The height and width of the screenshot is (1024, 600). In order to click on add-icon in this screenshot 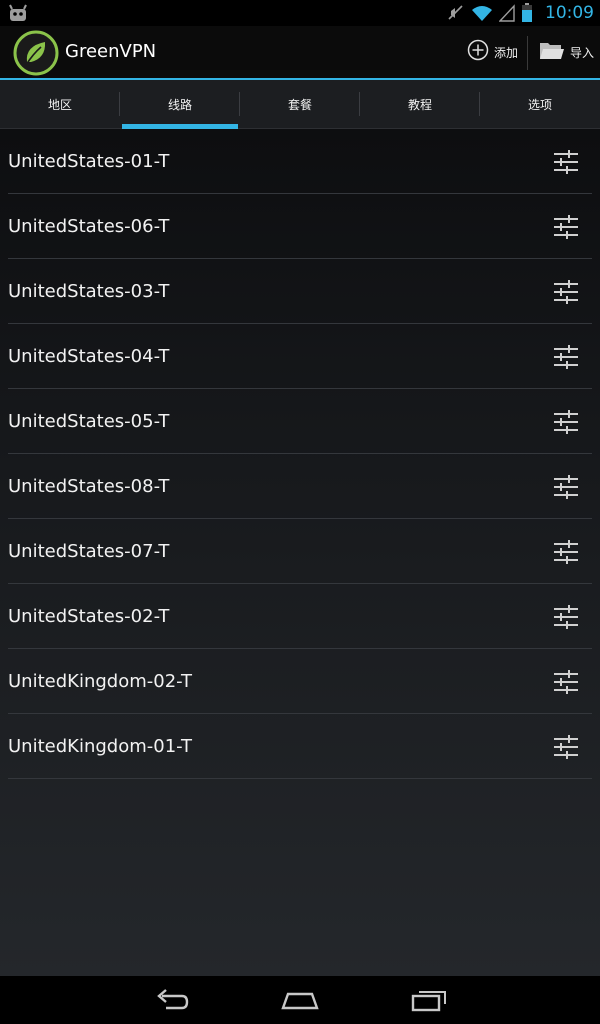, I will do `click(478, 52)`.